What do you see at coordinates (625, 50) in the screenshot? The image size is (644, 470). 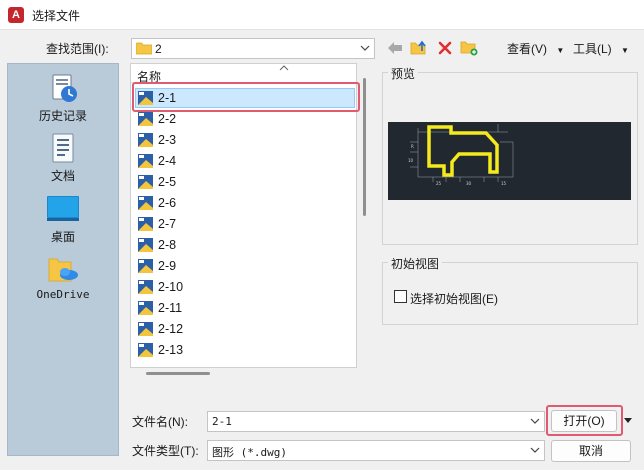 I see `tools-dropdown-arrow-icon: ▼` at bounding box center [625, 50].